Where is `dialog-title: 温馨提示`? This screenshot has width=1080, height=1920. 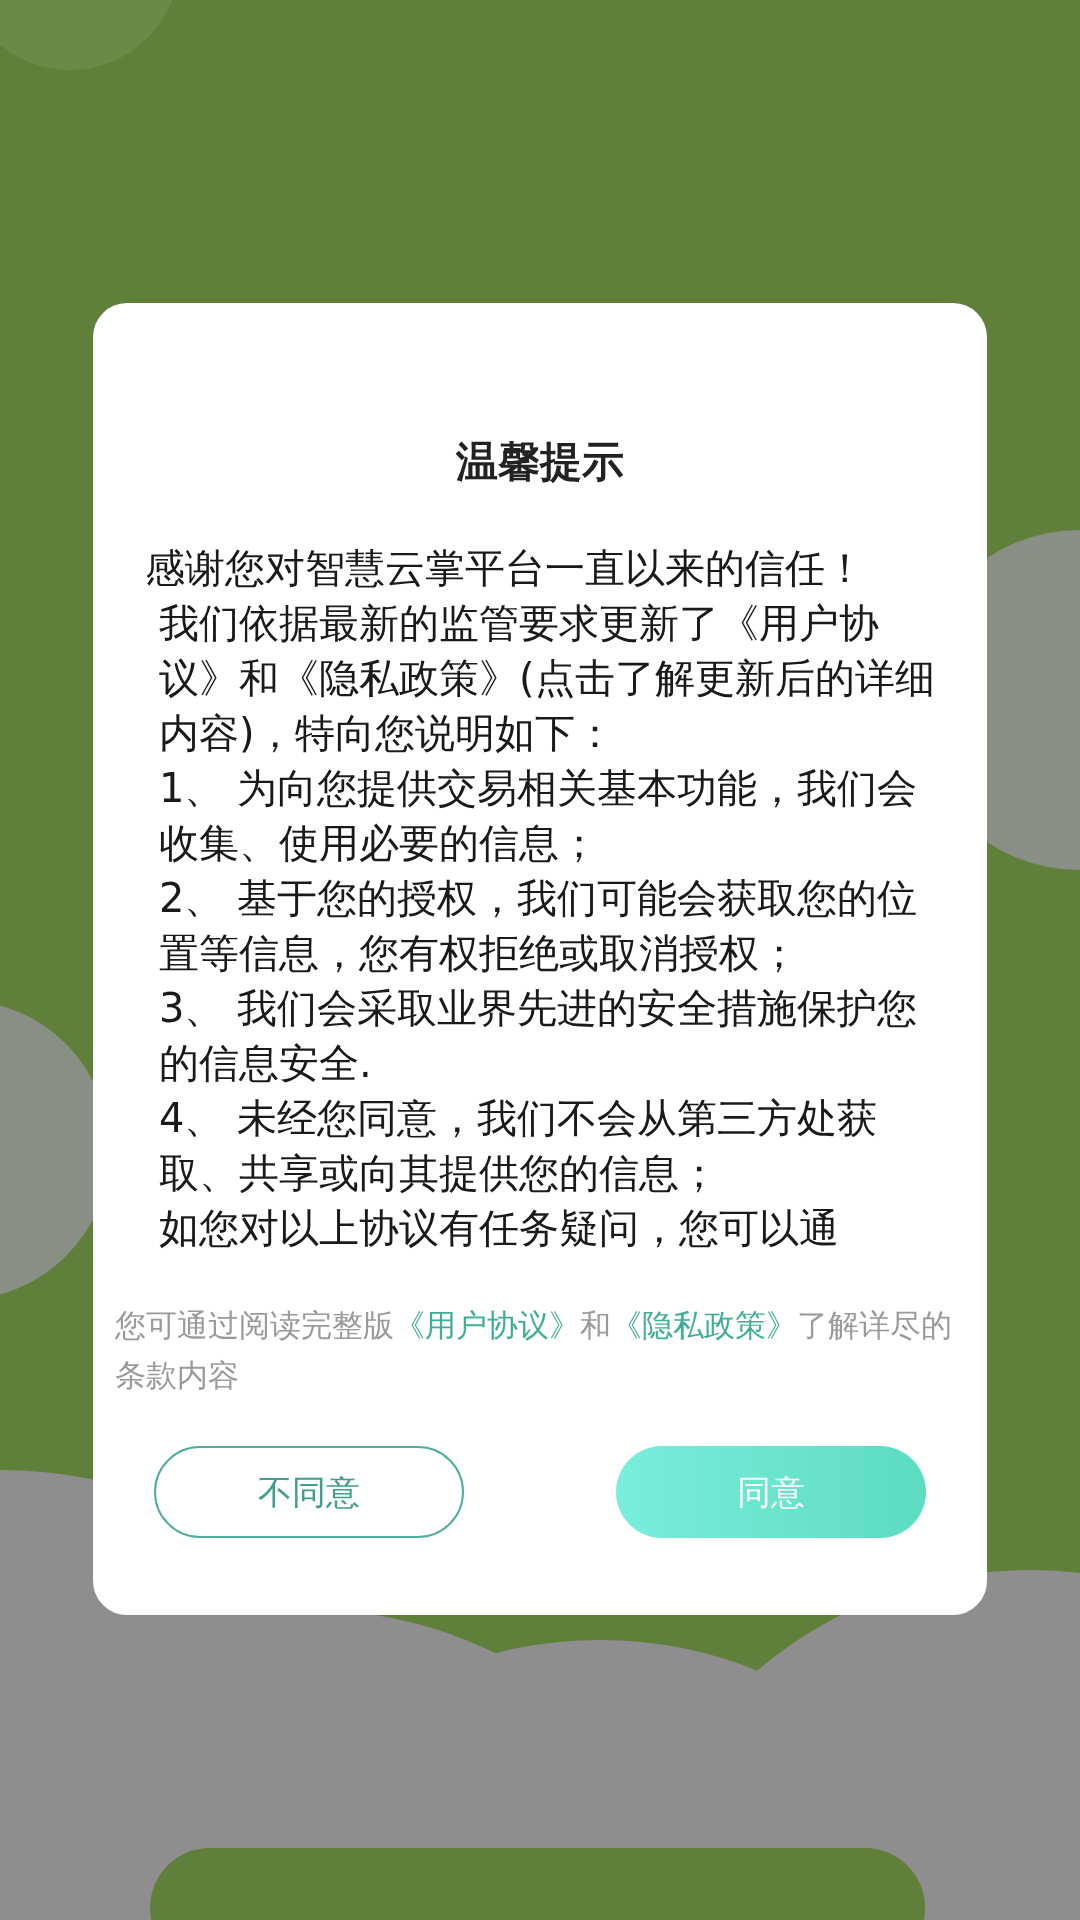 dialog-title: 温馨提示 is located at coordinates (540, 462).